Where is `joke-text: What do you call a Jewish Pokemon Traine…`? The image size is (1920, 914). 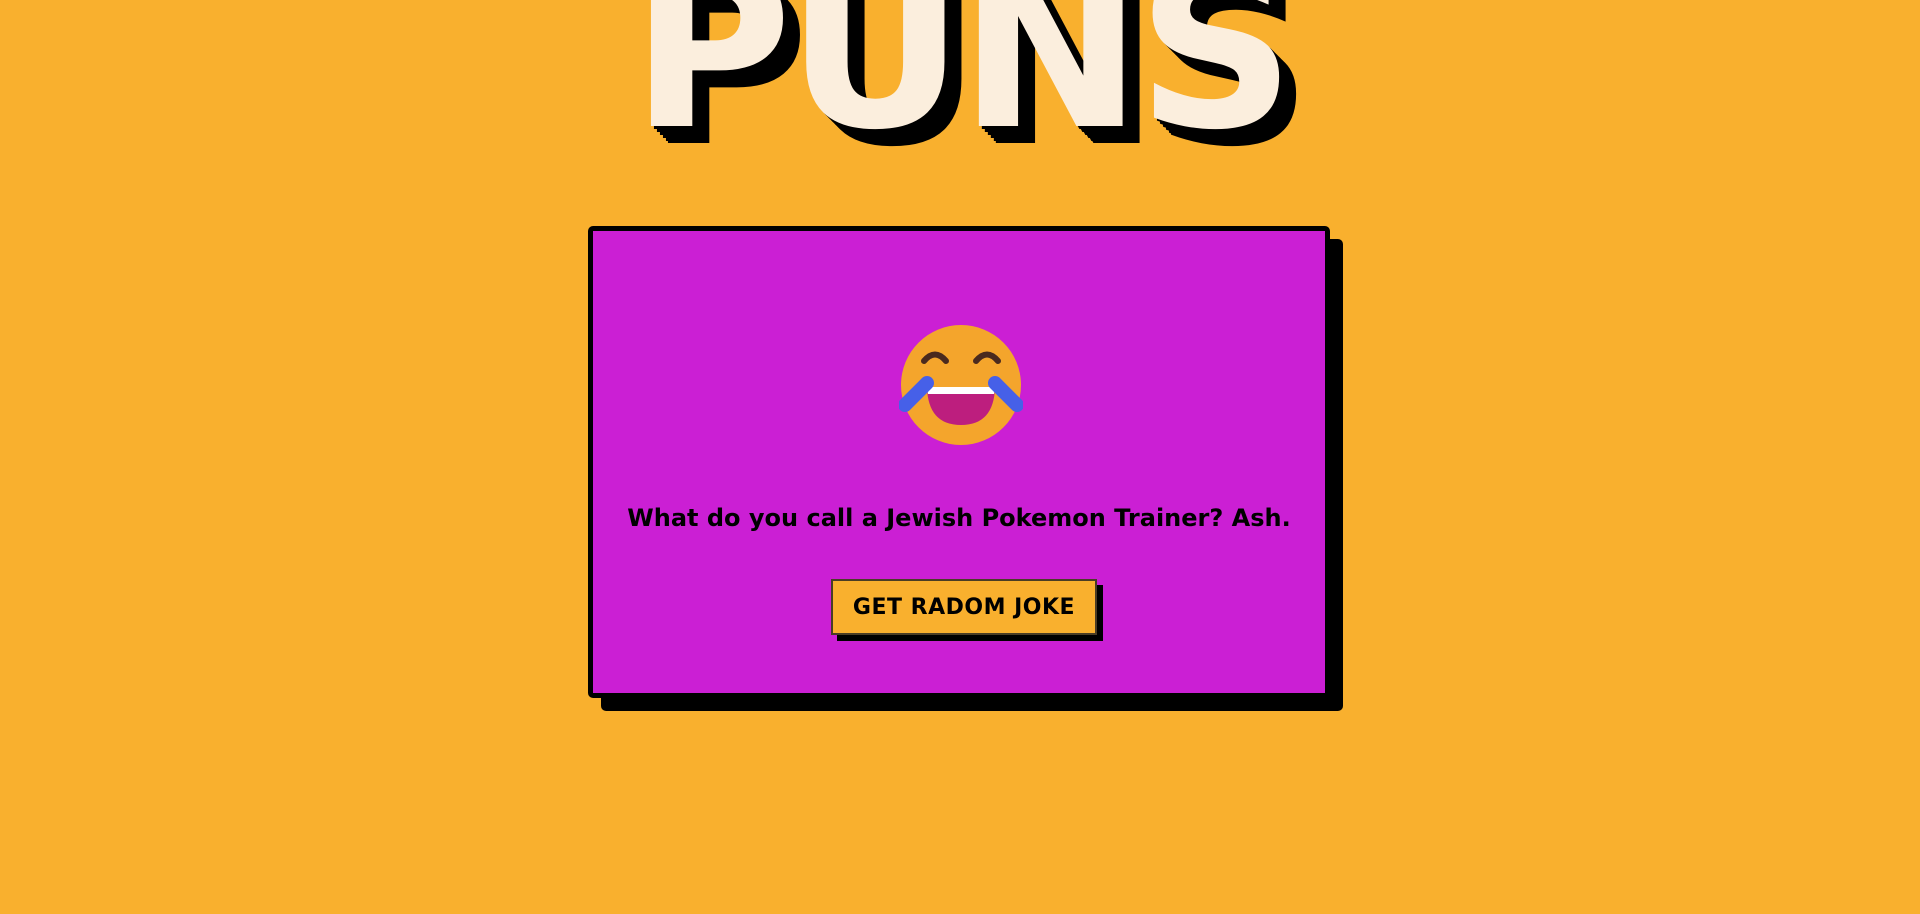 joke-text: What do you call a Jewish Pokemon Traine… is located at coordinates (959, 518).